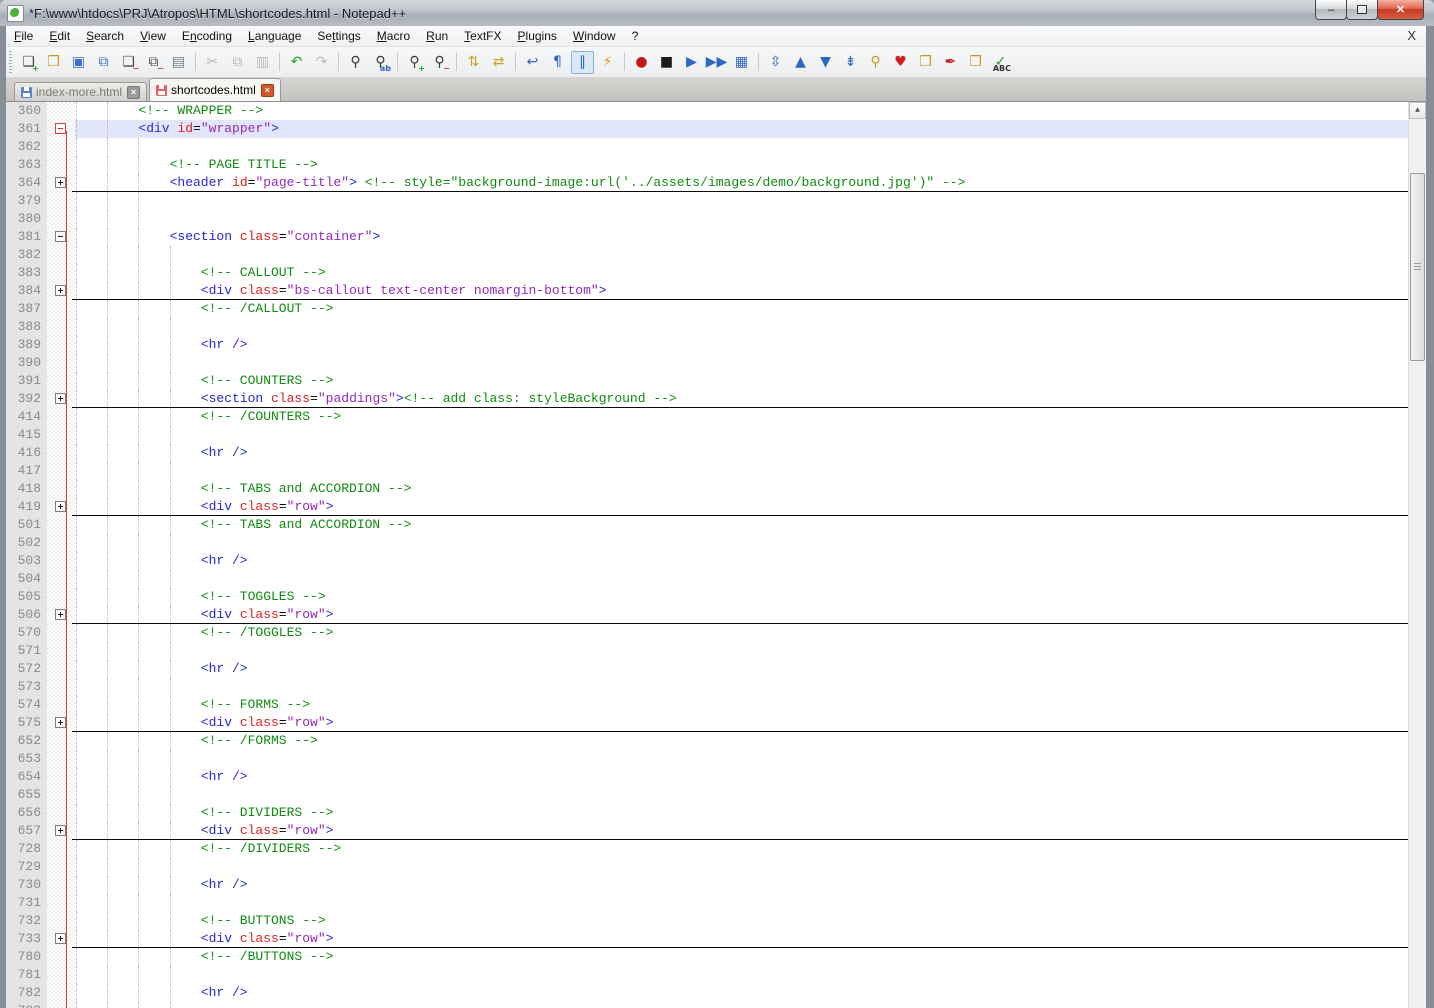  Describe the element at coordinates (742, 921) in the screenshot. I see `line-text: <!-- BUTTONS -->` at that location.